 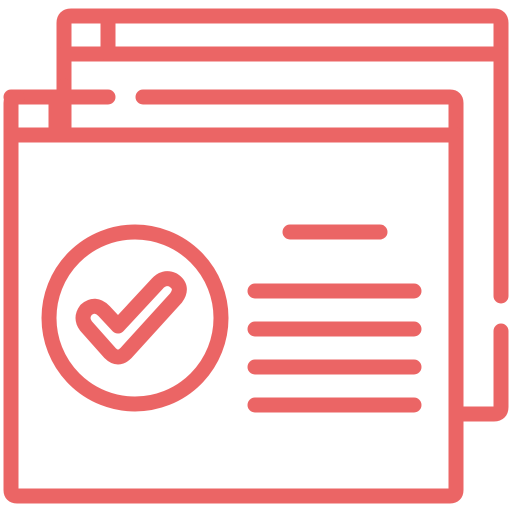 I want to click on checkmark-icon, so click(x=131, y=318).